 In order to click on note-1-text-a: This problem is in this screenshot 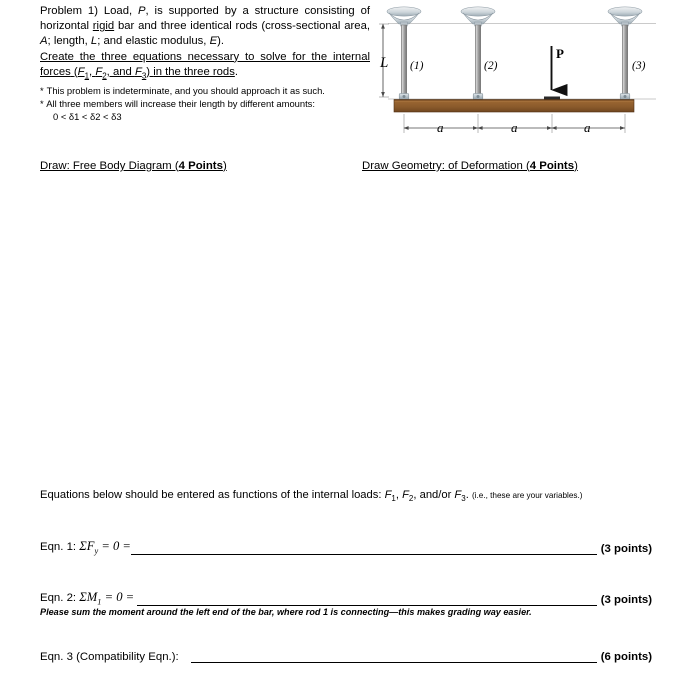, I will do `click(79, 91)`.